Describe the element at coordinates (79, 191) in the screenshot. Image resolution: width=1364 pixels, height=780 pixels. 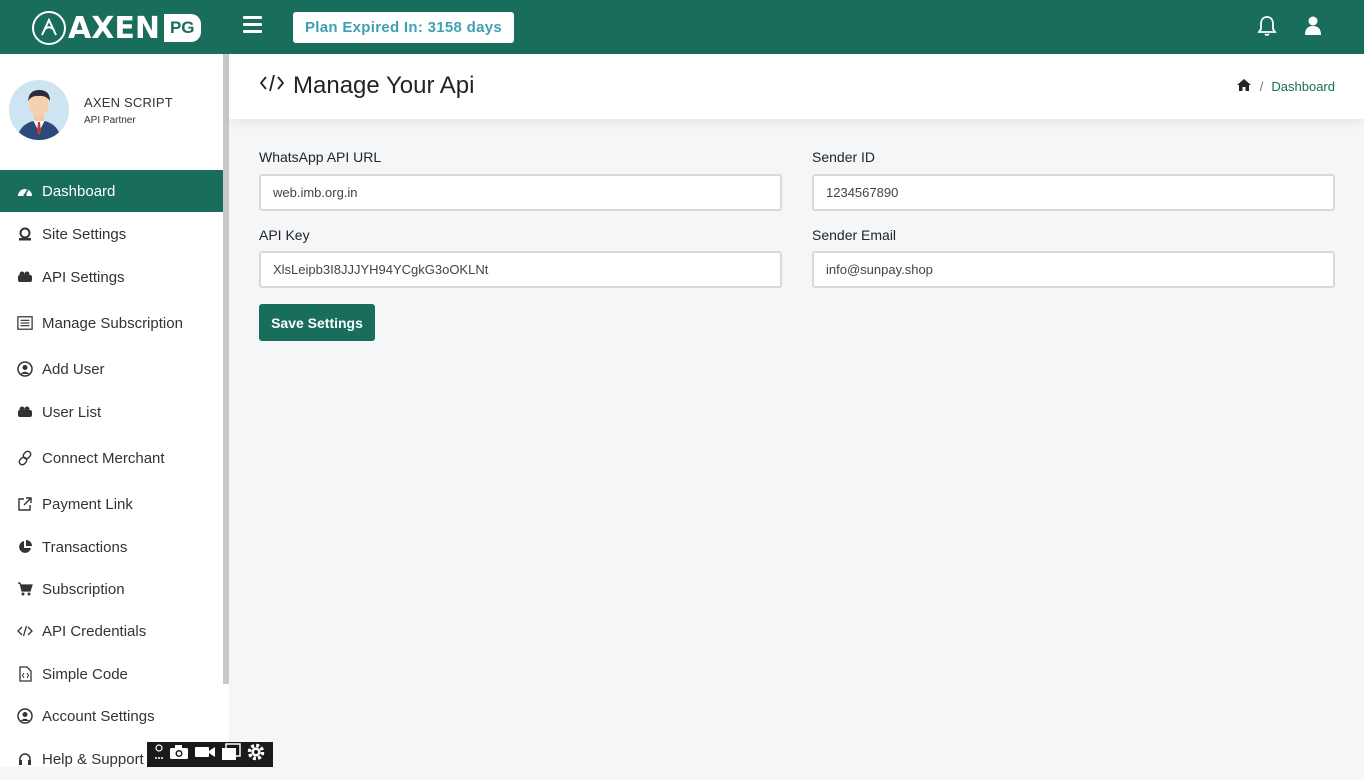
I see `sidebar-item-label: Dashboard` at that location.